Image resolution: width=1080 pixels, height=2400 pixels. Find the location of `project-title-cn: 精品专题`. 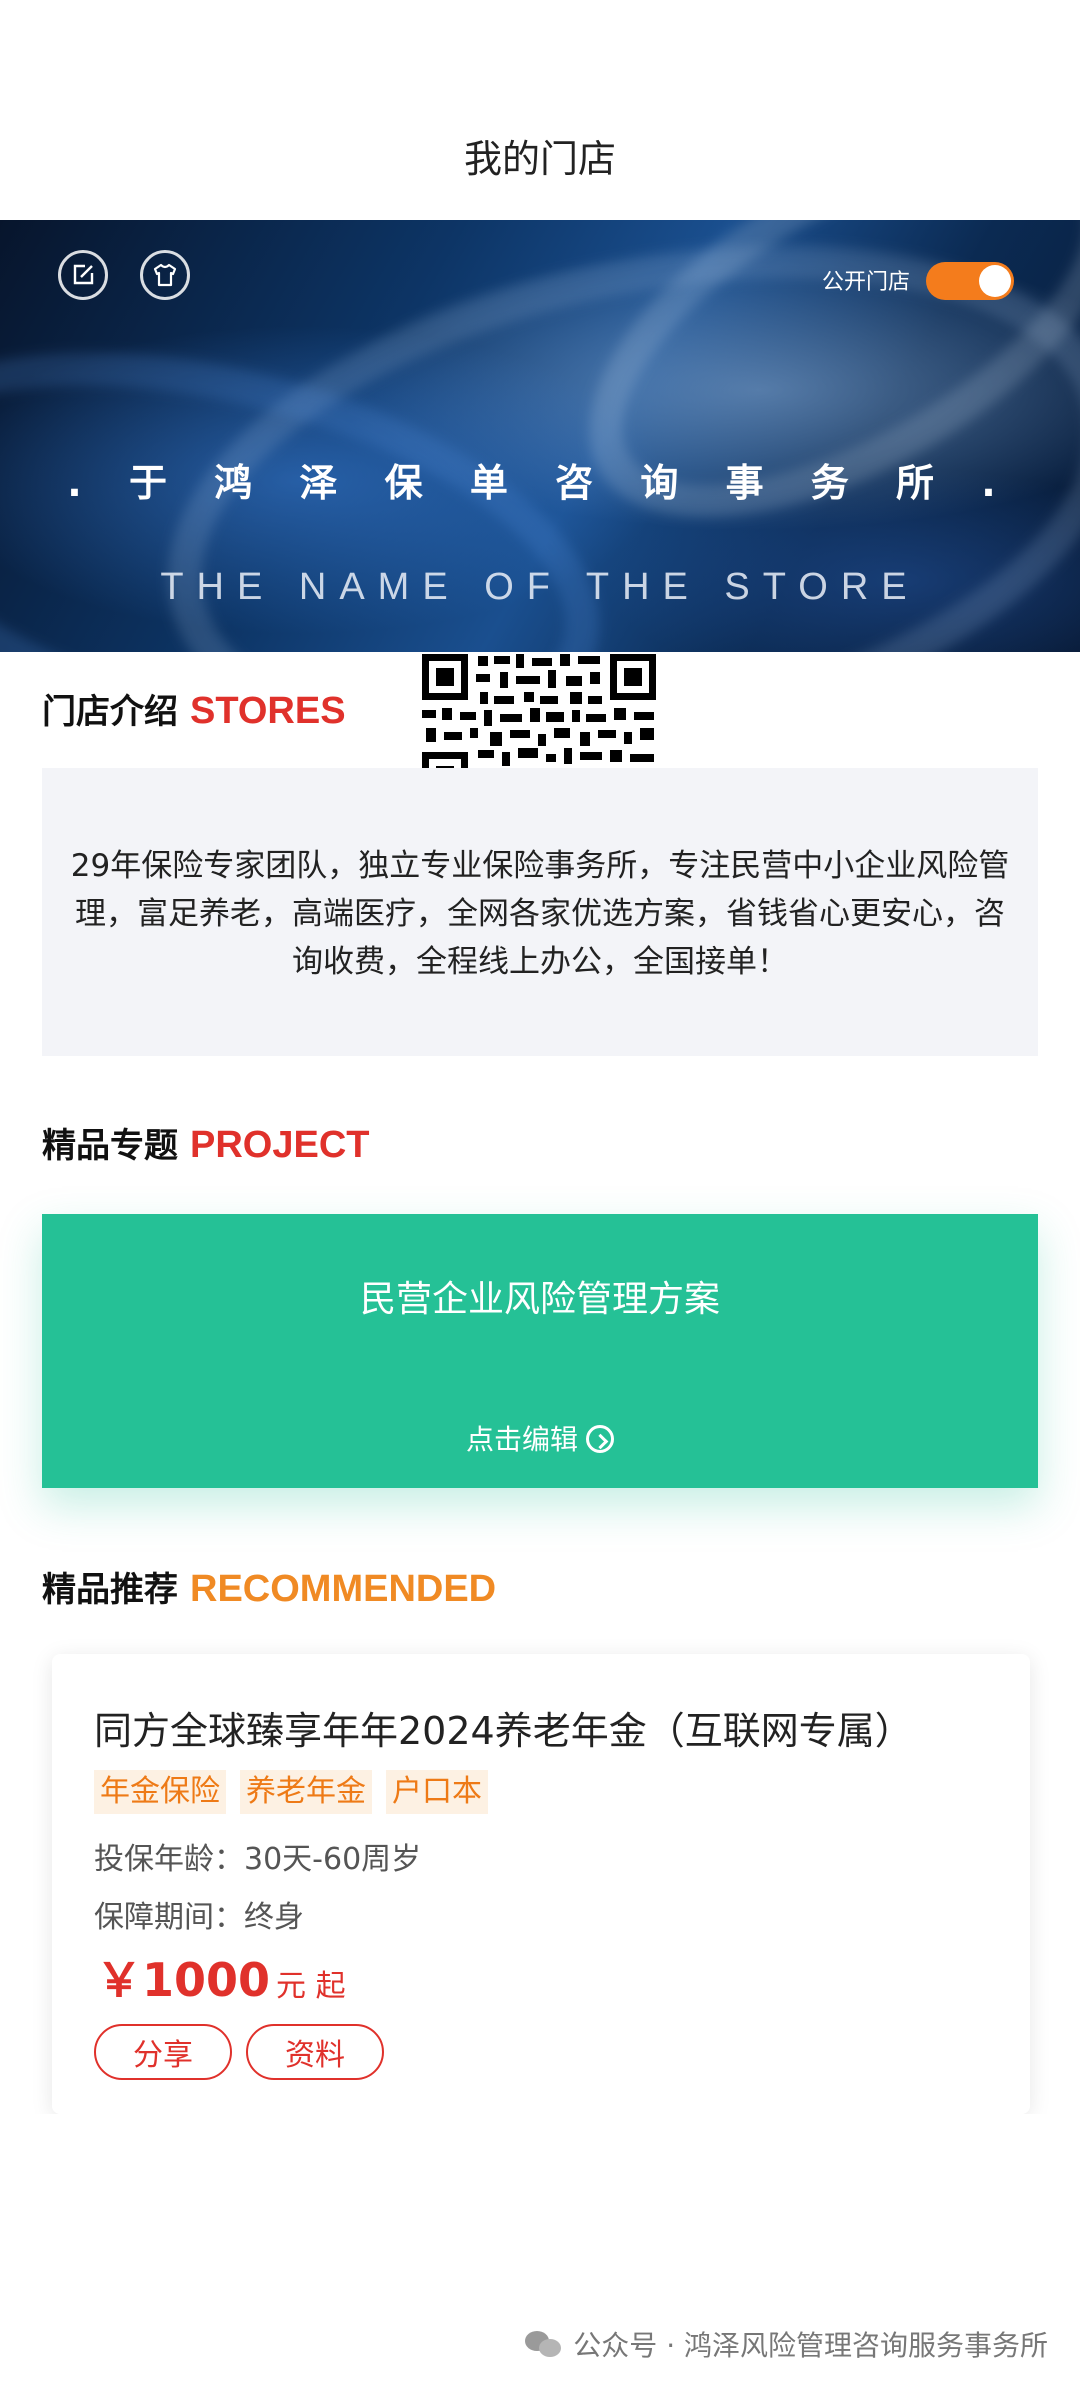

project-title-cn: 精品专题 is located at coordinates (110, 1146).